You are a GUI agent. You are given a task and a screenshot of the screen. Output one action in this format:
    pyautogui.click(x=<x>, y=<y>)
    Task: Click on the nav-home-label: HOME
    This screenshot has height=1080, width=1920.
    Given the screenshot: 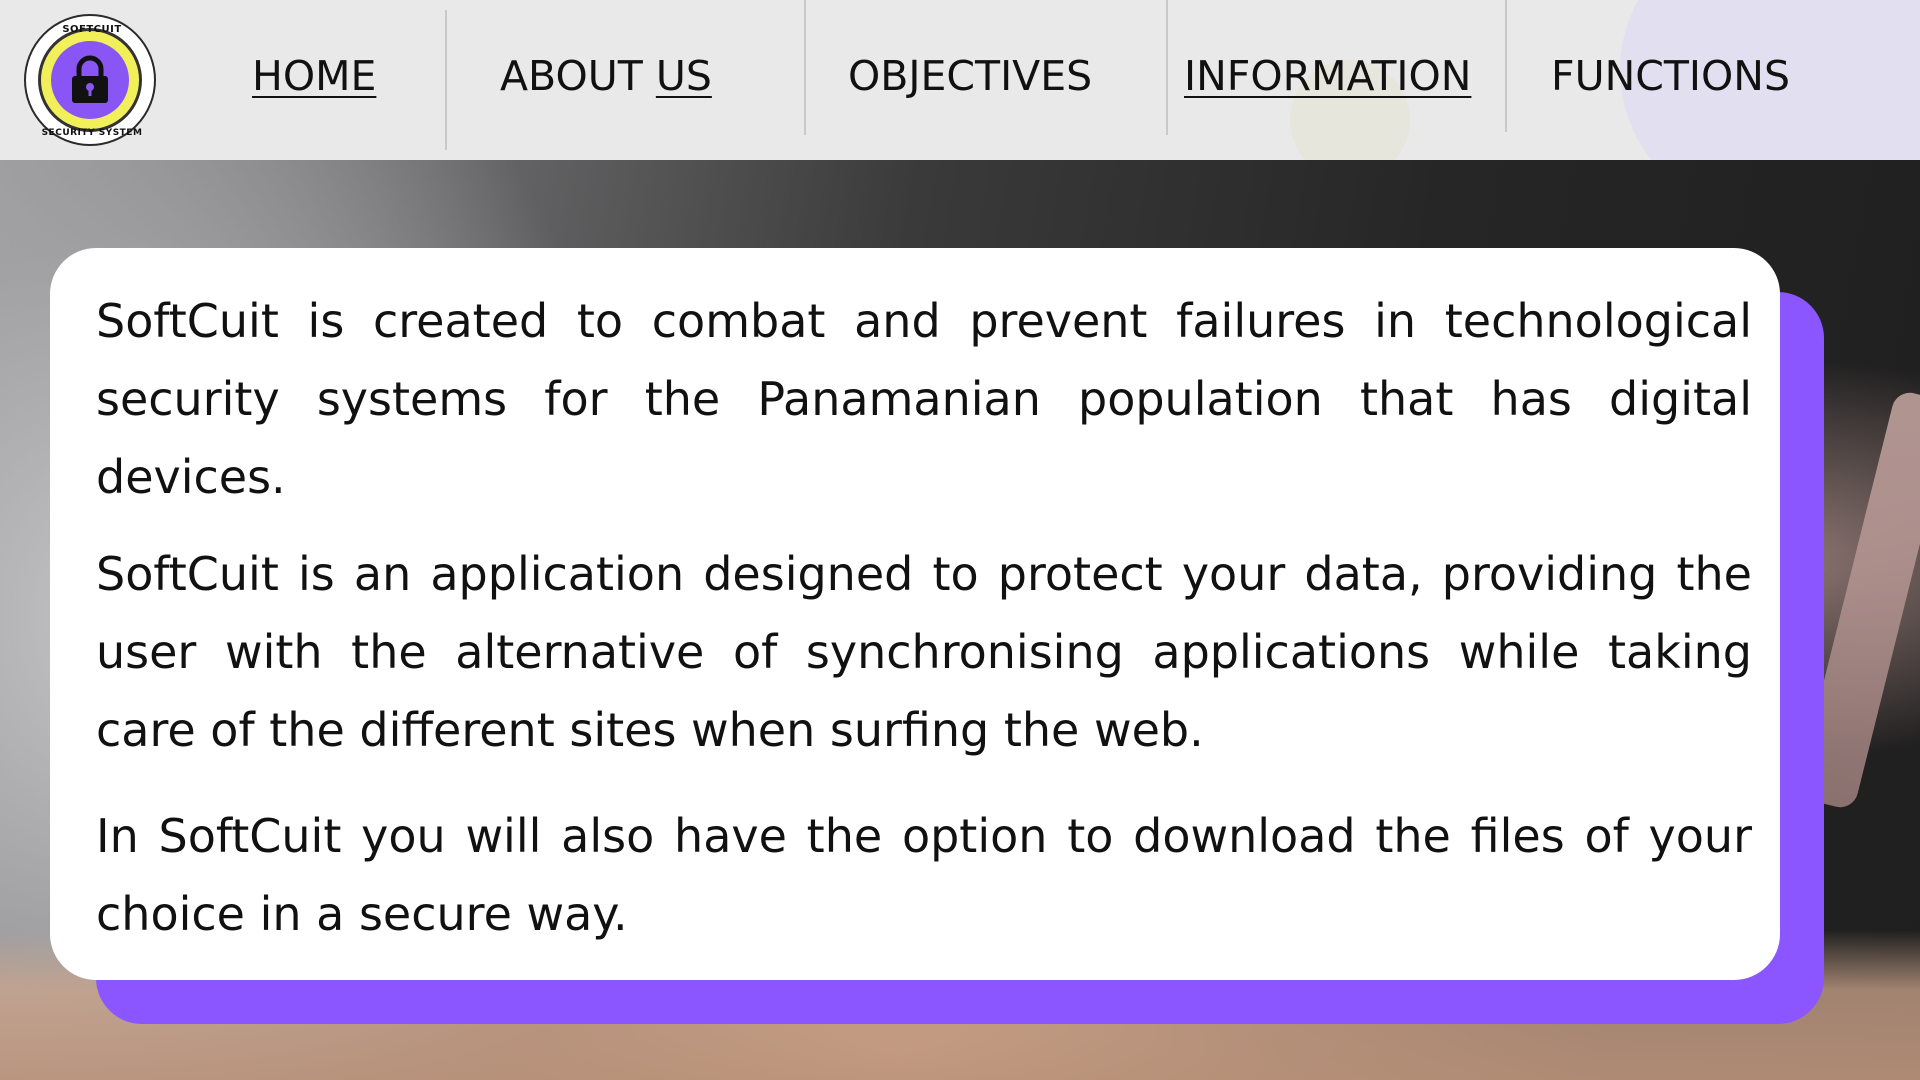 What is the action you would take?
    pyautogui.click(x=314, y=76)
    